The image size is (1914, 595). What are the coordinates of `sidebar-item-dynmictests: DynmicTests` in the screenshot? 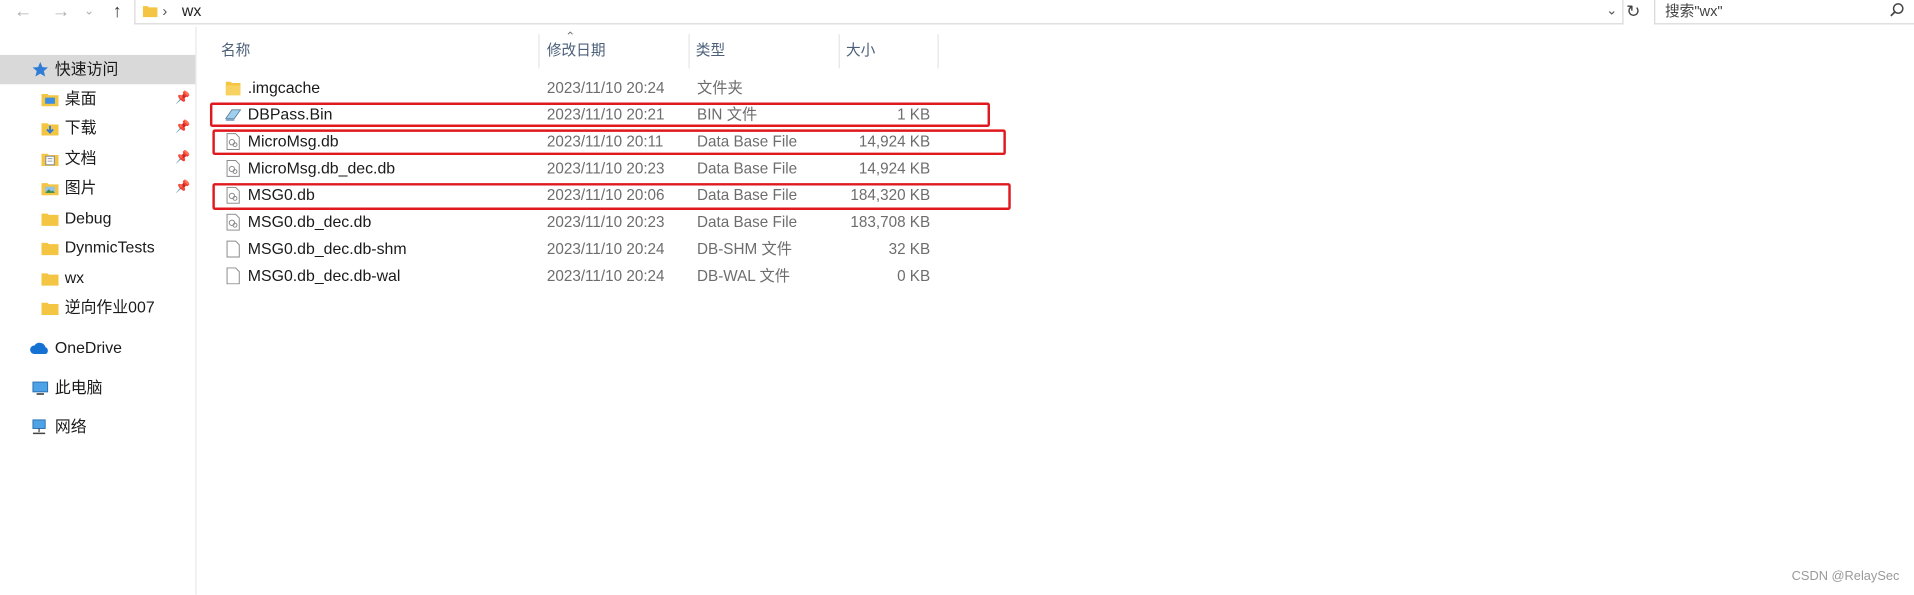 It's located at (97, 247).